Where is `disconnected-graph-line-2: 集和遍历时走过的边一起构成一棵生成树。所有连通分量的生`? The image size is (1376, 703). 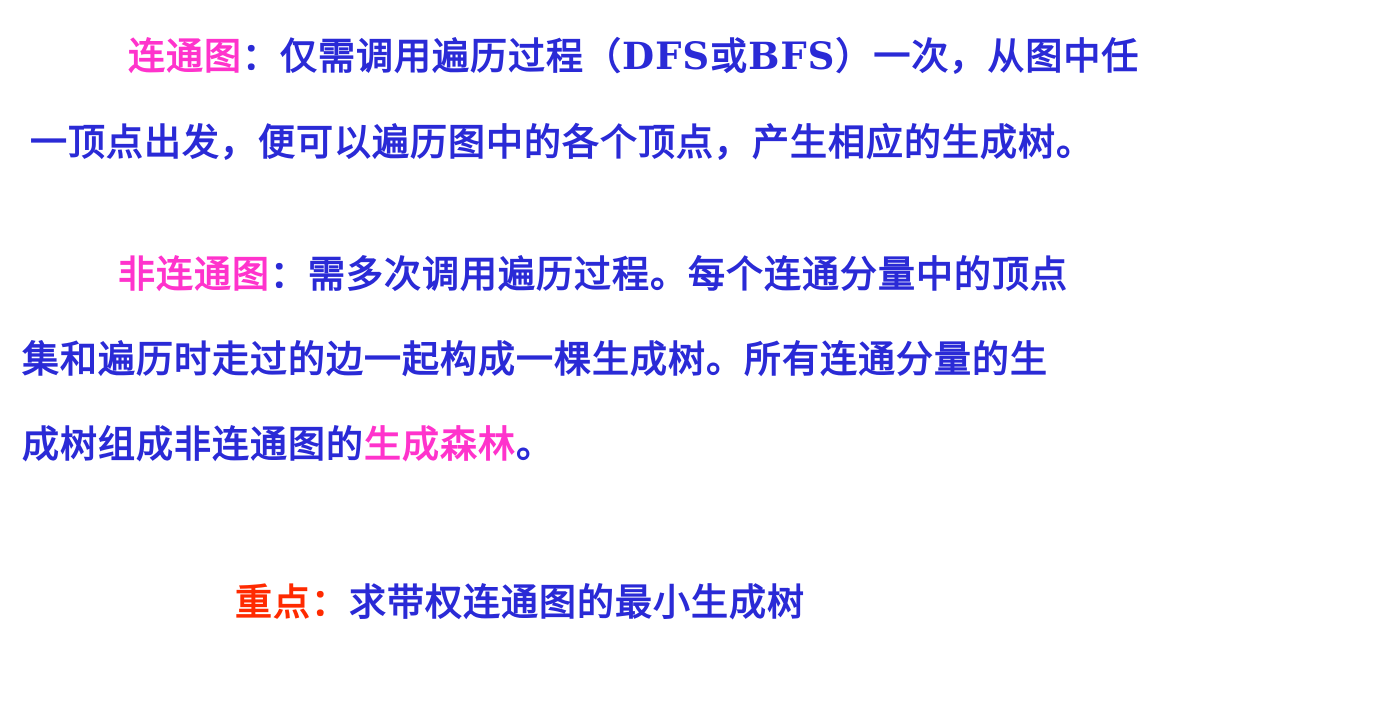
disconnected-graph-line-2: 集和遍历时走过的边一起构成一棵生成树。所有连通分量的生 is located at coordinates (535, 359).